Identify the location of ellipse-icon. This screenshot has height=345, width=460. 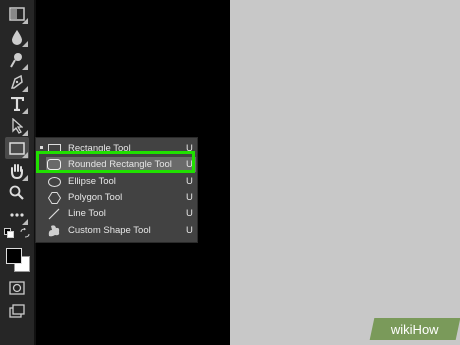
(54, 181).